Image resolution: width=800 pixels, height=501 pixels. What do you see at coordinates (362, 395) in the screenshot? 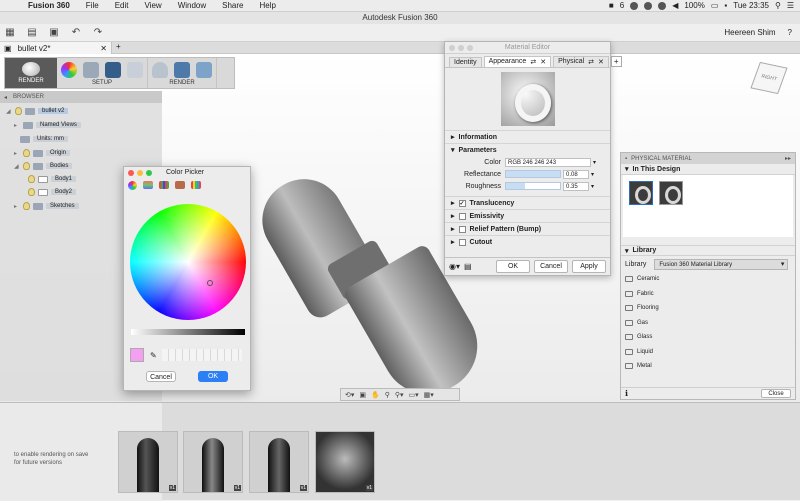
I see `look-at-icon: ▣` at bounding box center [362, 395].